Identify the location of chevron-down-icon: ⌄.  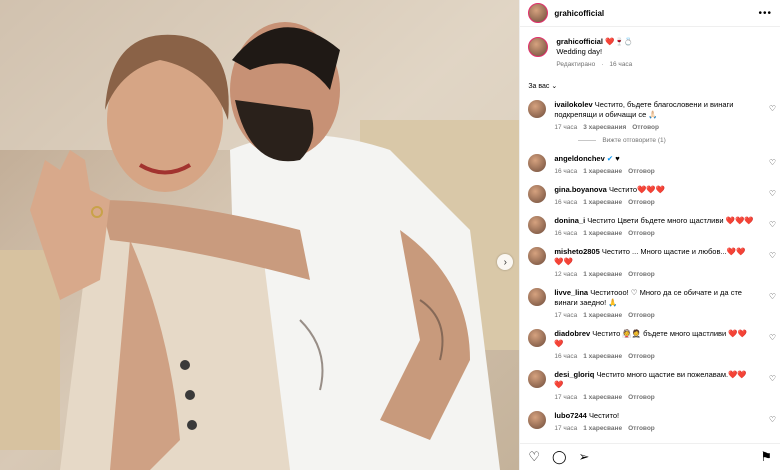
(554, 86).